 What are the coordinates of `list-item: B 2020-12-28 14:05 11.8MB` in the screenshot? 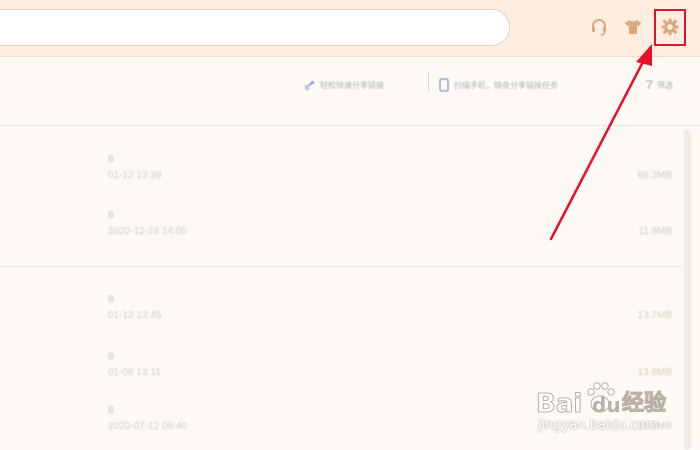 It's located at (341, 230).